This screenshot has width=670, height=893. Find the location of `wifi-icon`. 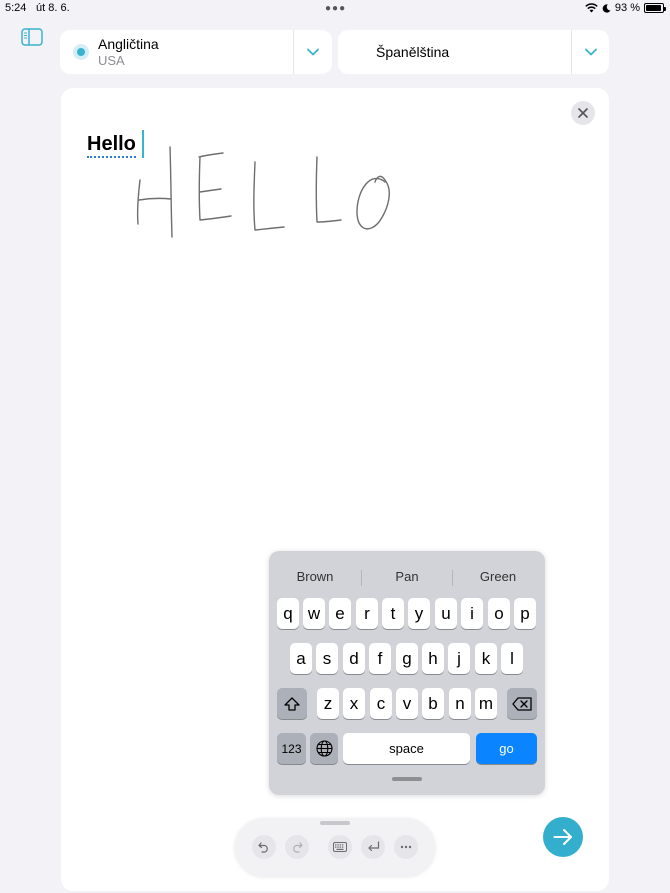

wifi-icon is located at coordinates (591, 8).